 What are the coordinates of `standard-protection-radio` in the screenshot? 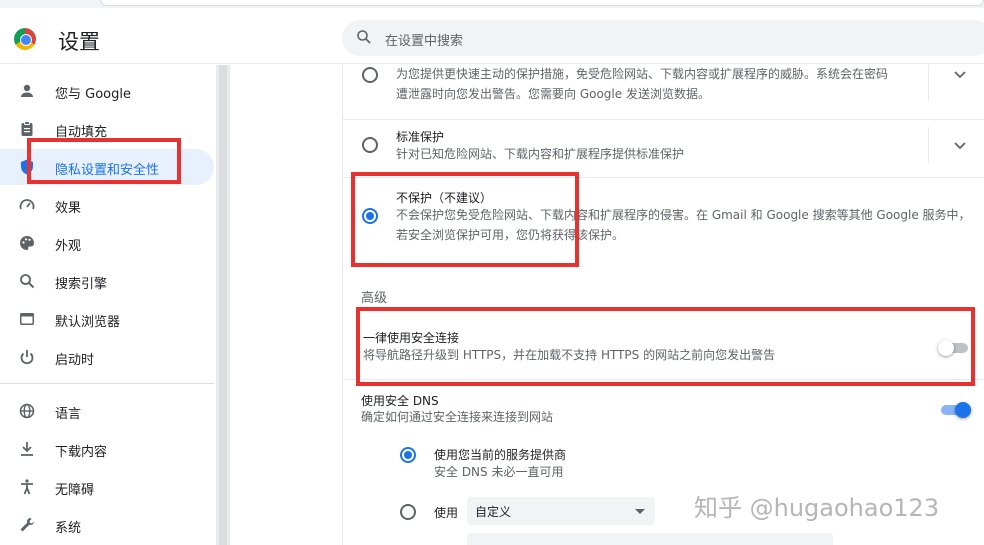 It's located at (370, 145).